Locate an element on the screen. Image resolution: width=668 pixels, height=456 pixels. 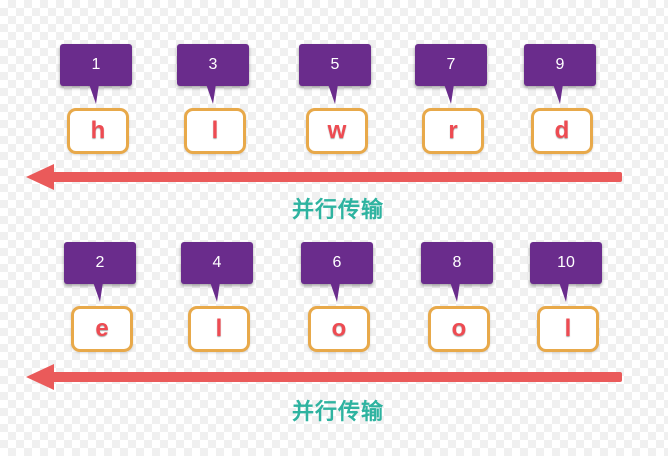
packet-3: 3 l is located at coordinates (214, 104).